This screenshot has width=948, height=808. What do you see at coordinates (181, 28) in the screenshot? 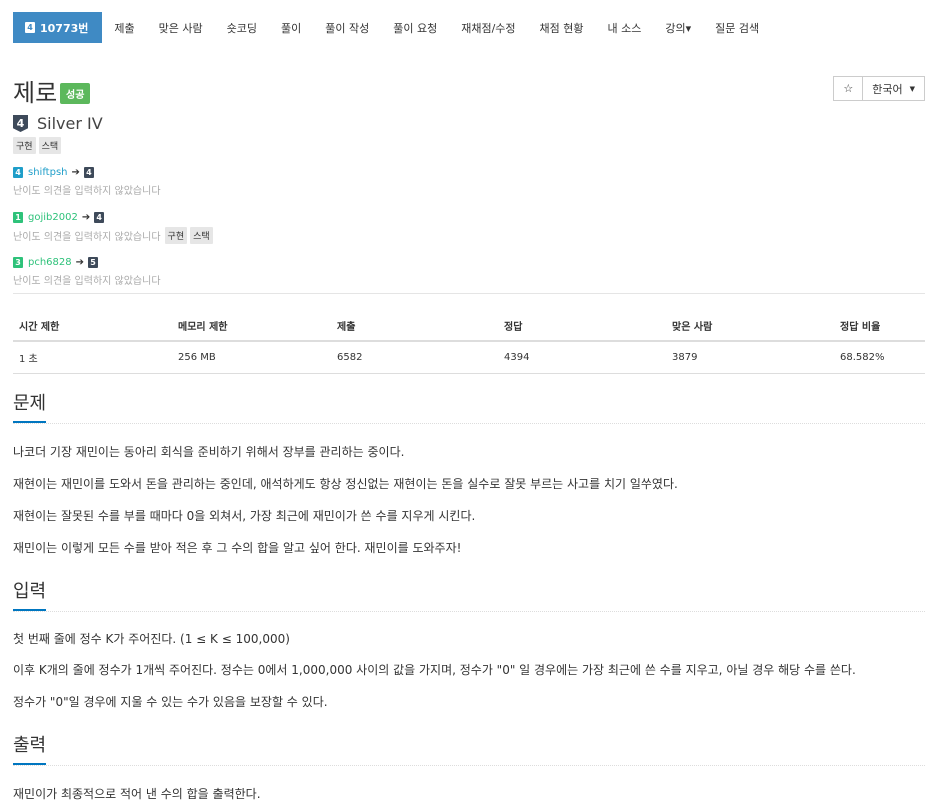
I see `nav-solvers: 맞은 사람` at bounding box center [181, 28].